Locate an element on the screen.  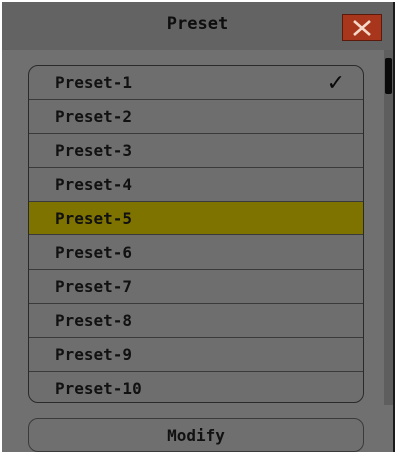
modify-button: Modify is located at coordinates (196, 435).